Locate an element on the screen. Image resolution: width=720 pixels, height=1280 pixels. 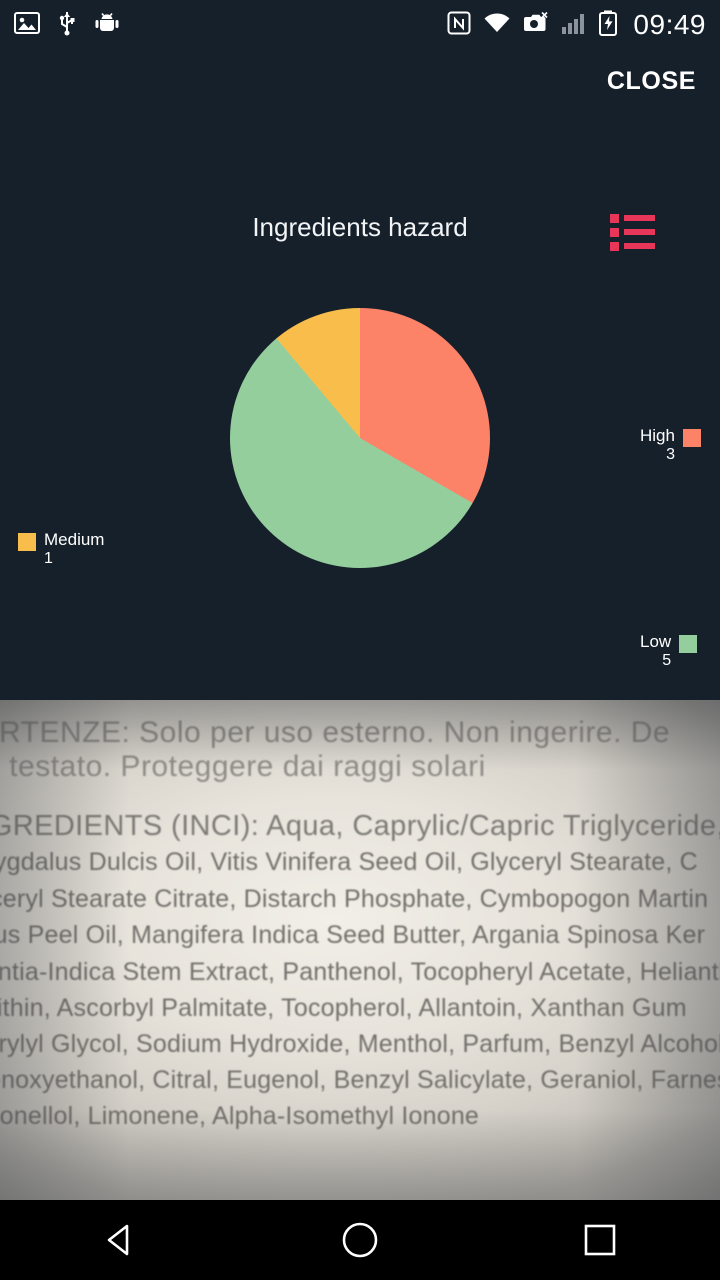
legend-text-high: High 3 is located at coordinates (657, 445).